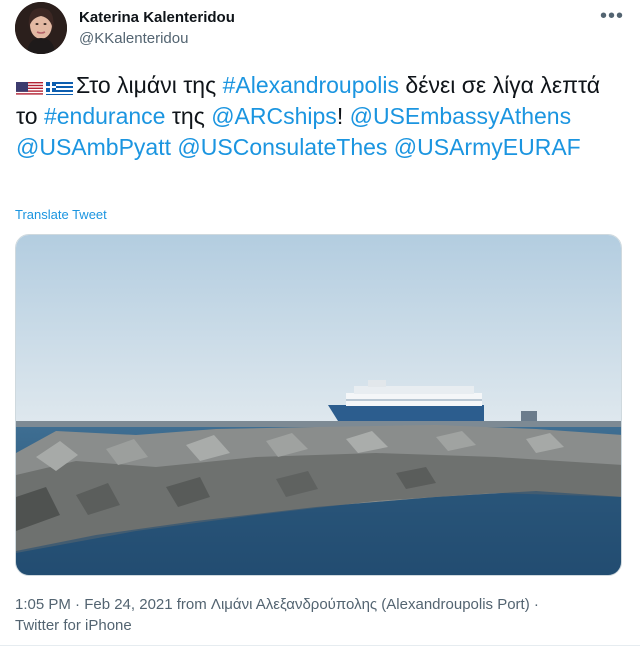 The image size is (640, 646). What do you see at coordinates (274, 116) in the screenshot?
I see `mention-link: @ARCships` at bounding box center [274, 116].